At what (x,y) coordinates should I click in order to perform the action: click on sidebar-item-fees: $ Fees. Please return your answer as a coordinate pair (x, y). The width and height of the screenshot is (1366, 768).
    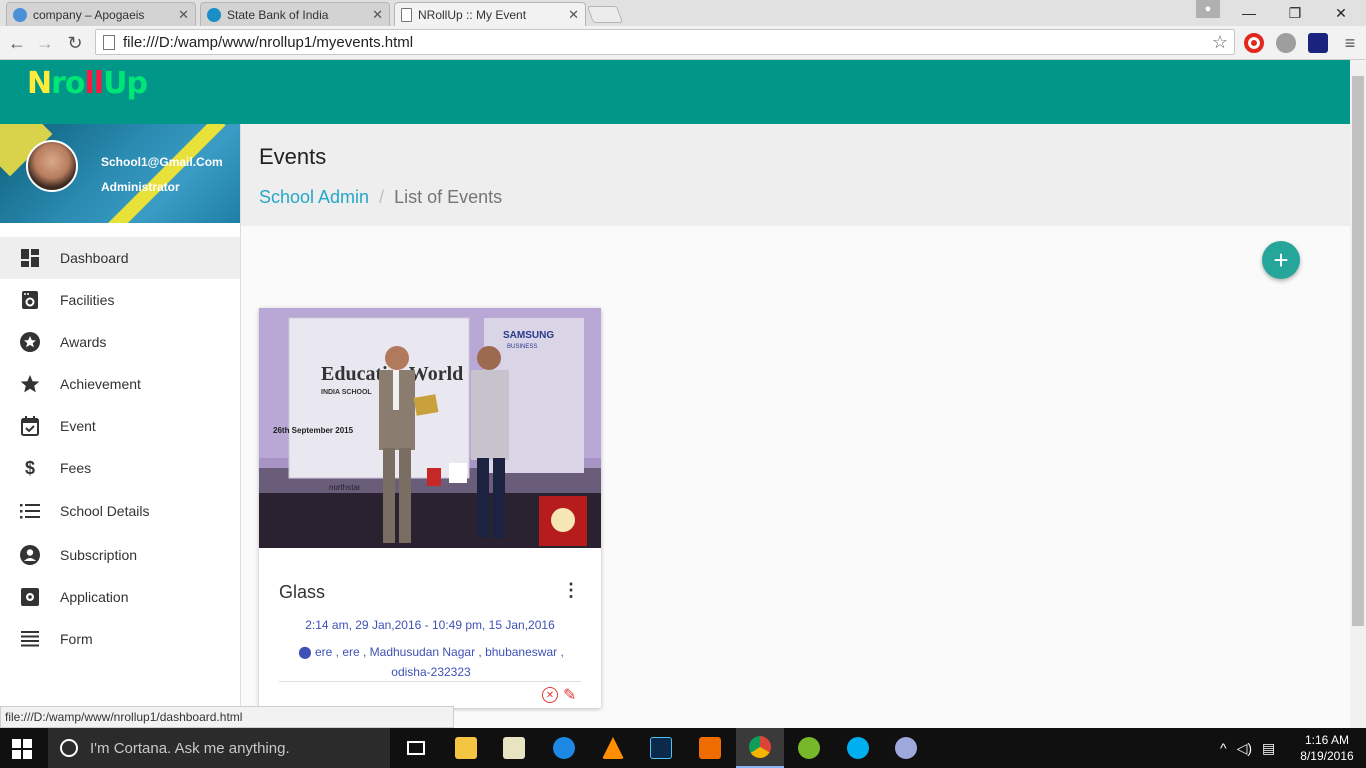
    Looking at the image, I should click on (120, 468).